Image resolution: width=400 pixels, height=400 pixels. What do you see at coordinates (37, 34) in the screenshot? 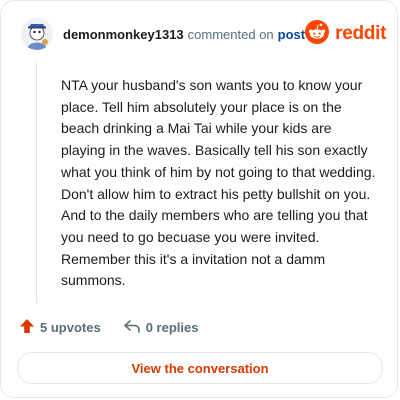
I see `user-avatar` at bounding box center [37, 34].